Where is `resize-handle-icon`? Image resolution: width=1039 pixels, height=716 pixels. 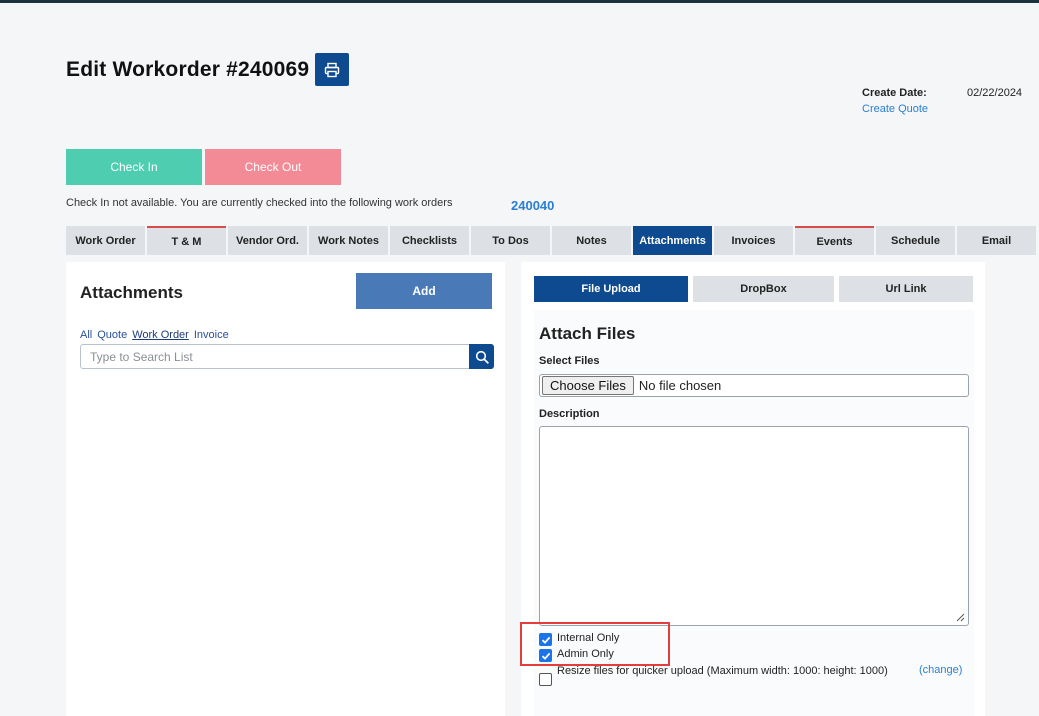 resize-handle-icon is located at coordinates (960, 617).